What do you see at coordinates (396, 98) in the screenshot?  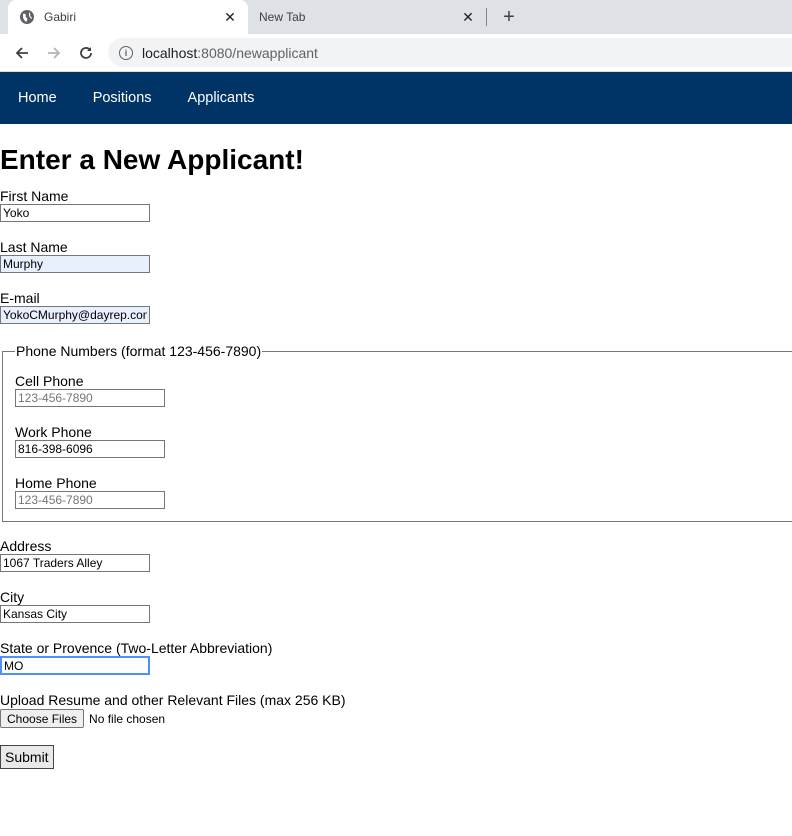 I see `site-navbar: Home Positions Applicants` at bounding box center [396, 98].